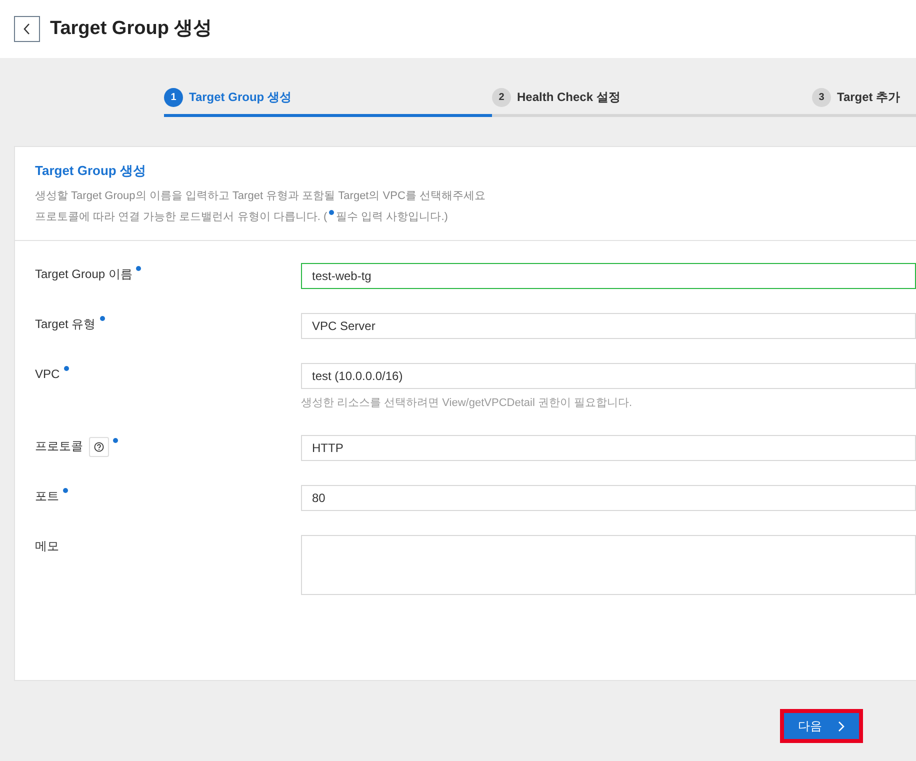  What do you see at coordinates (99, 447) in the screenshot?
I see `help-icon` at bounding box center [99, 447].